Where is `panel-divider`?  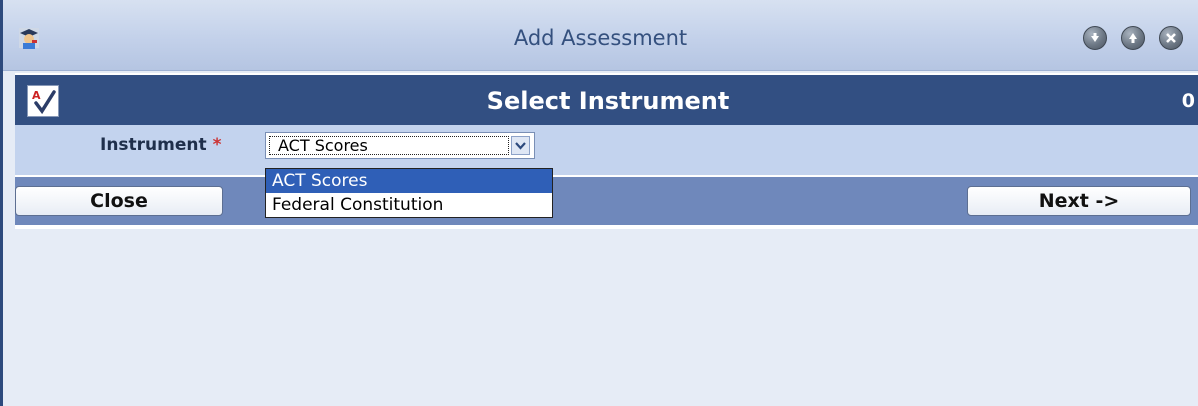 panel-divider is located at coordinates (606, 227).